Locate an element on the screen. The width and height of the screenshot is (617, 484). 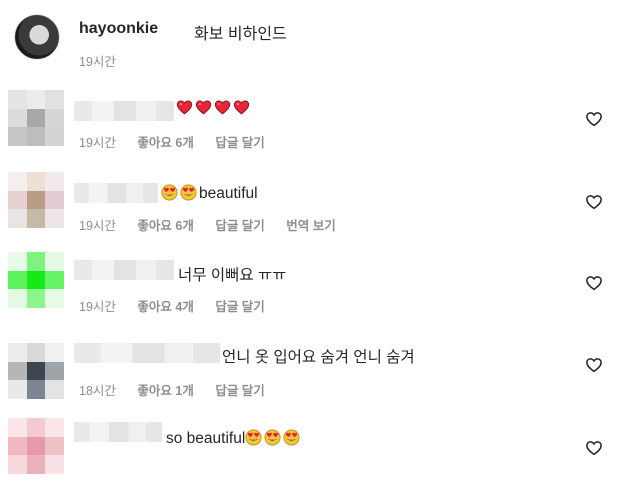
comment-meta: 19시간 좋아요 6개 답글 달기 번역 보기 is located at coordinates (216, 224).